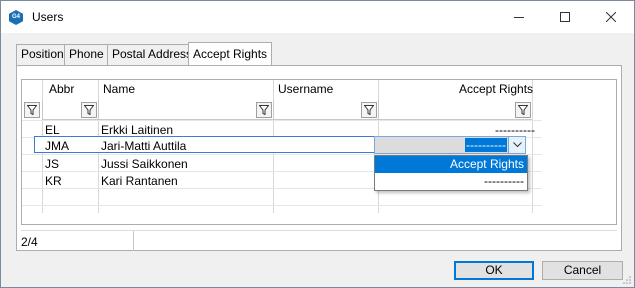  Describe the element at coordinates (48, 17) in the screenshot. I see `window-title: Users` at that location.